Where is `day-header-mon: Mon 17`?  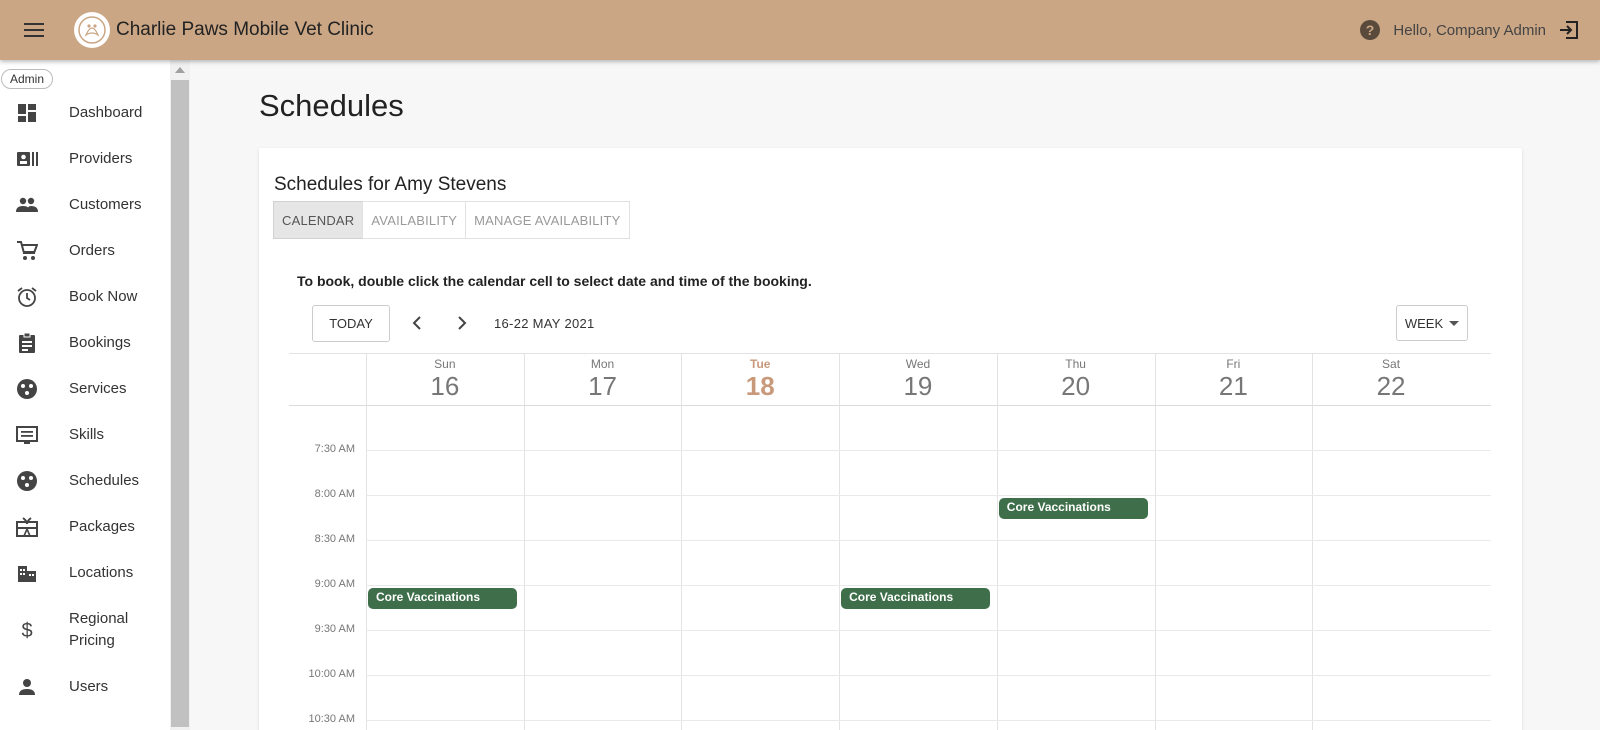 day-header-mon: Mon 17 is located at coordinates (603, 379).